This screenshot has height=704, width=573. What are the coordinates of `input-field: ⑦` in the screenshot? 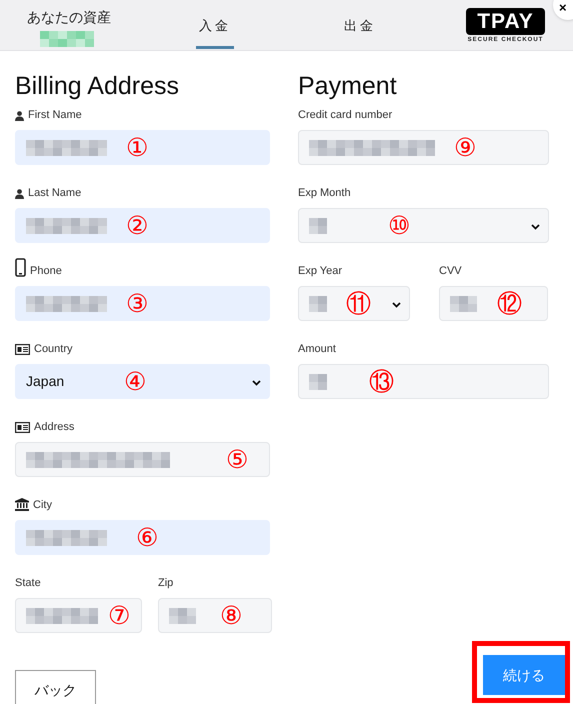 It's located at (78, 615).